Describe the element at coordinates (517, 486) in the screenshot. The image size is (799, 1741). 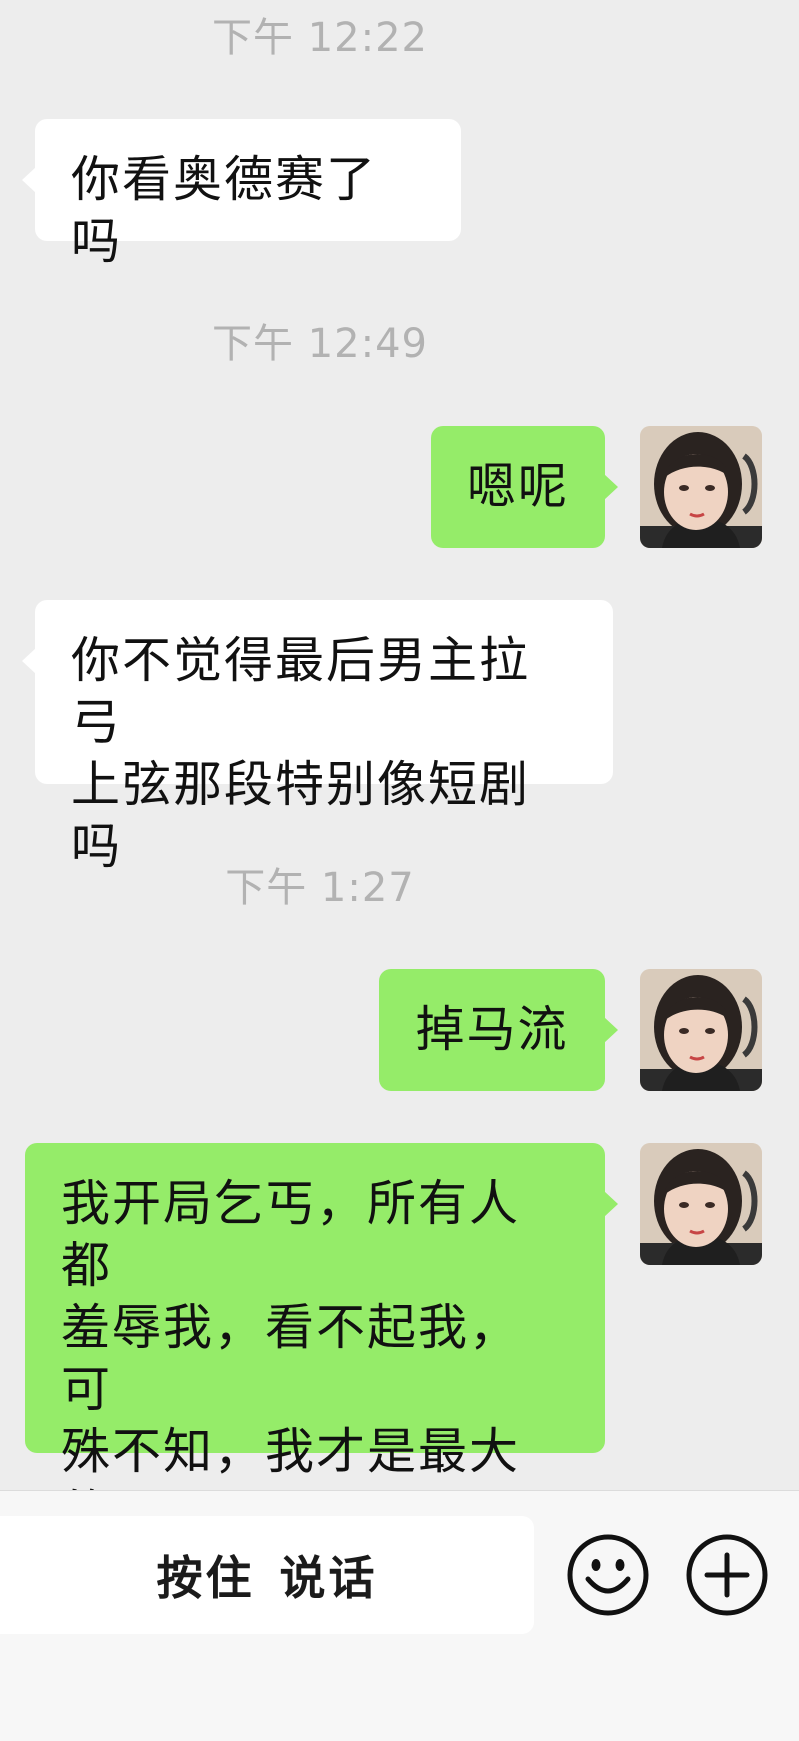
I see `message-text: 嗯呢` at that location.